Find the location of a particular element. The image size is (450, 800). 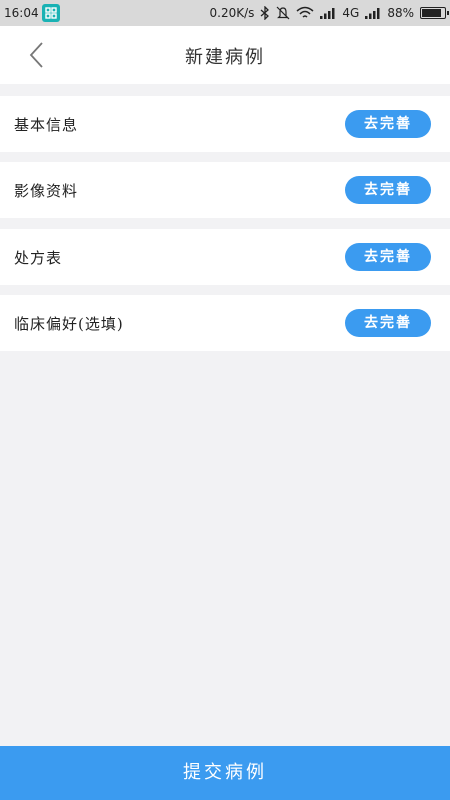

mute-icon is located at coordinates (283, 13).